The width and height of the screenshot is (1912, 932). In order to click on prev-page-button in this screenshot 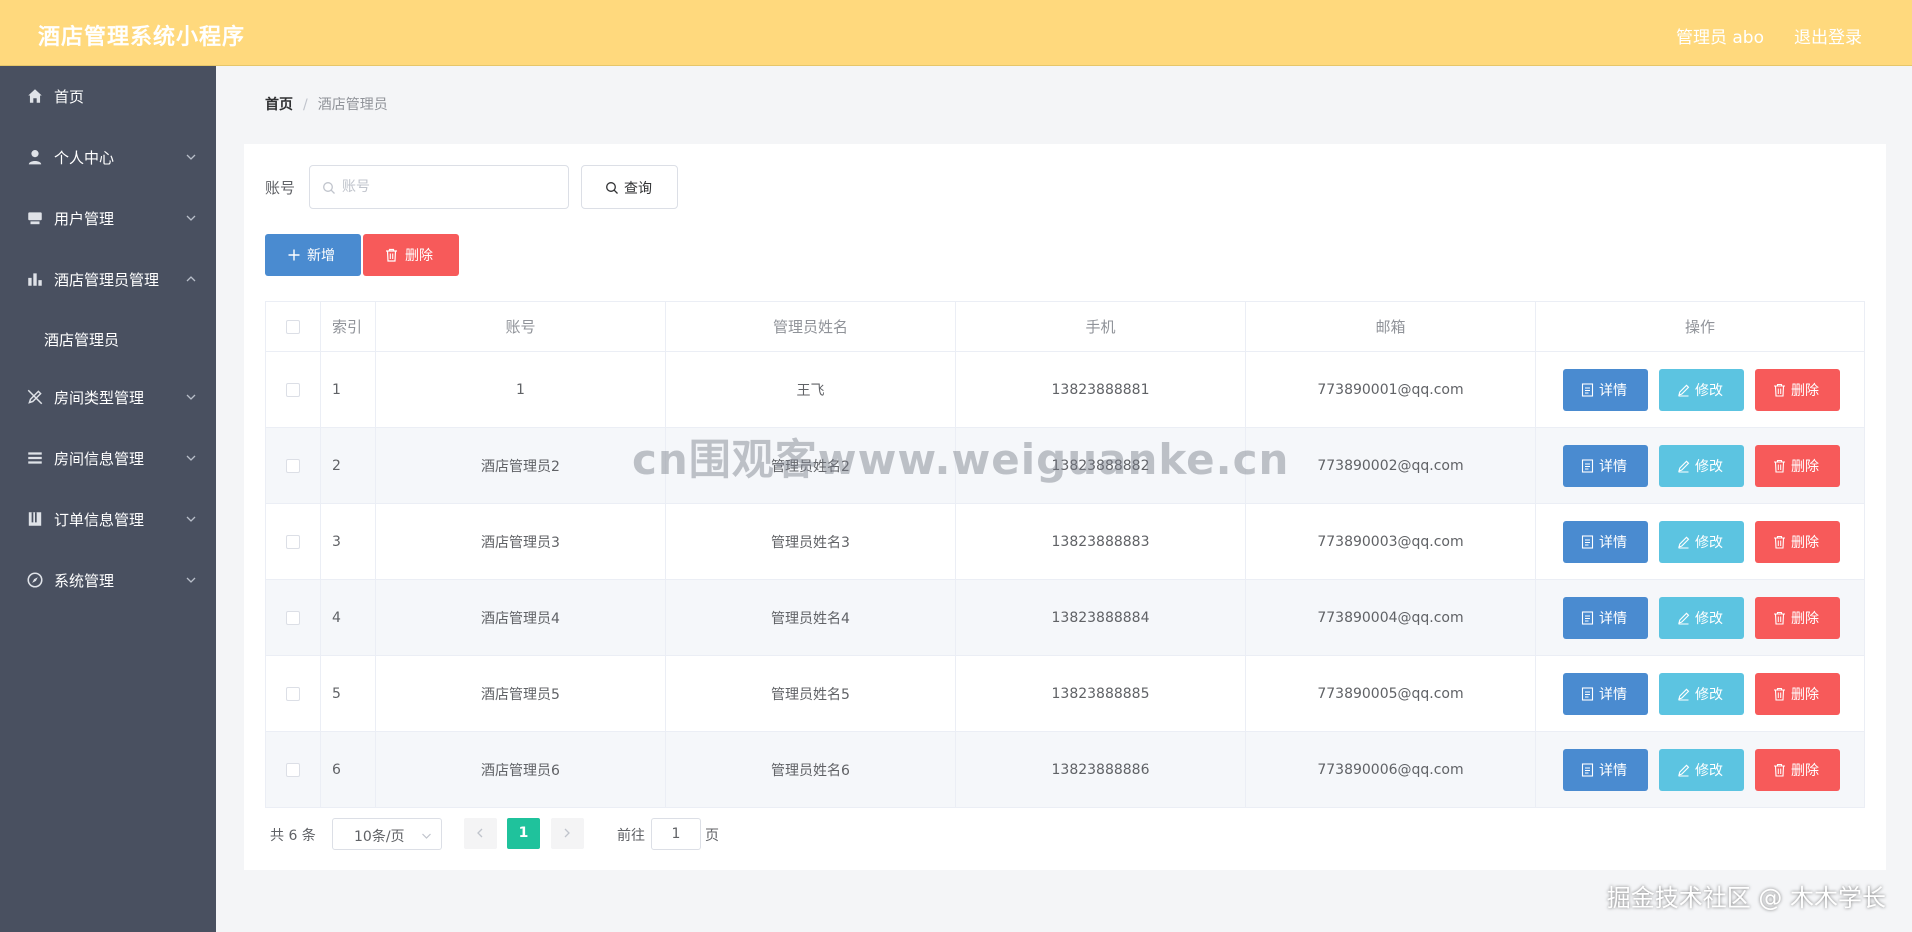, I will do `click(480, 833)`.